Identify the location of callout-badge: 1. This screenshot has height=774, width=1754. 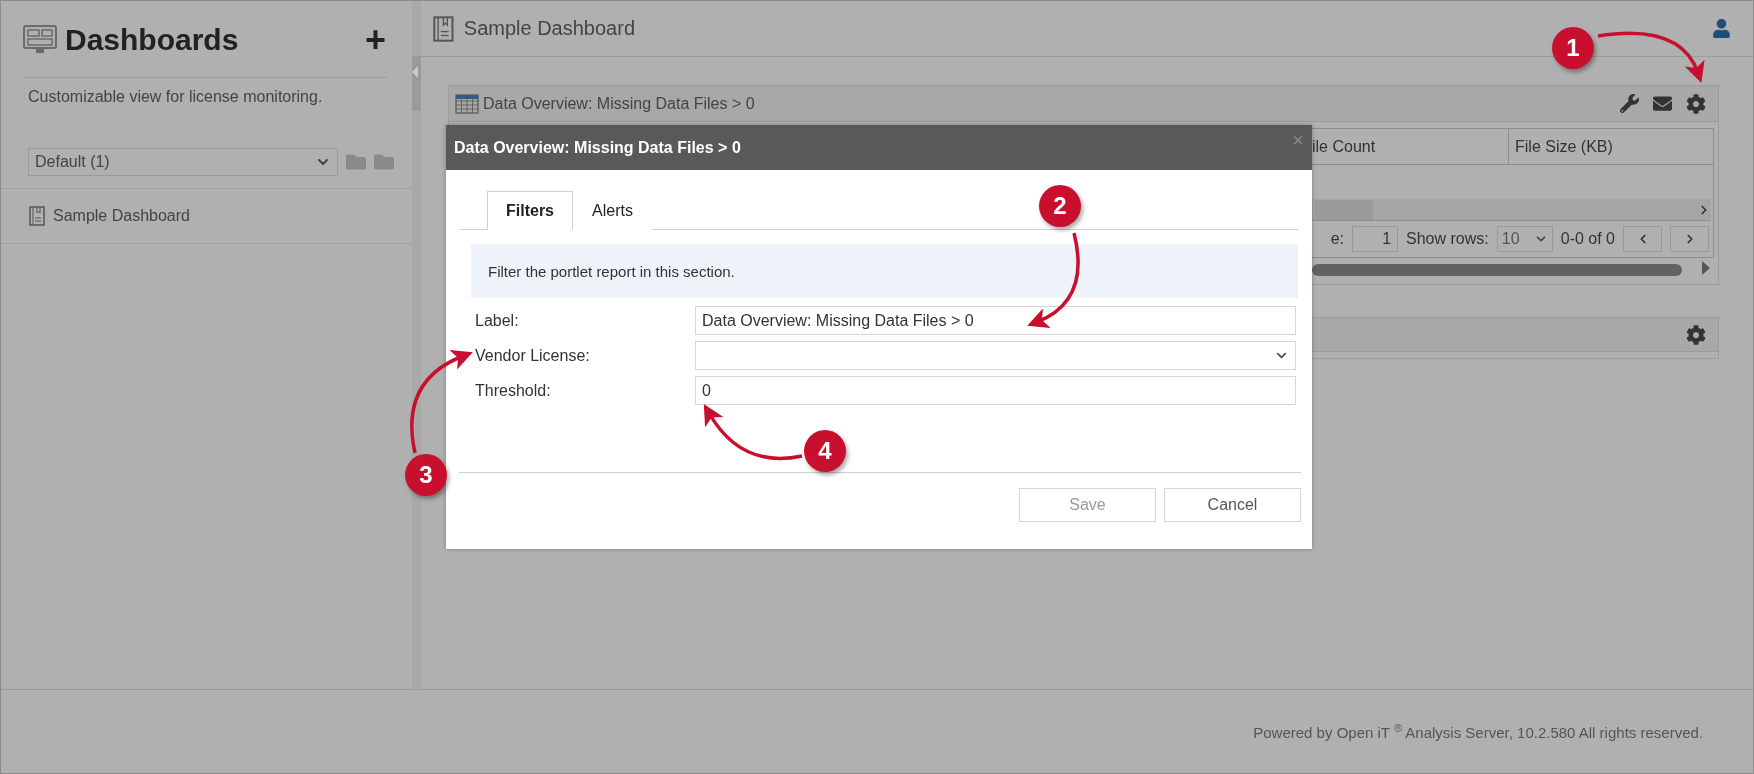
(1573, 48).